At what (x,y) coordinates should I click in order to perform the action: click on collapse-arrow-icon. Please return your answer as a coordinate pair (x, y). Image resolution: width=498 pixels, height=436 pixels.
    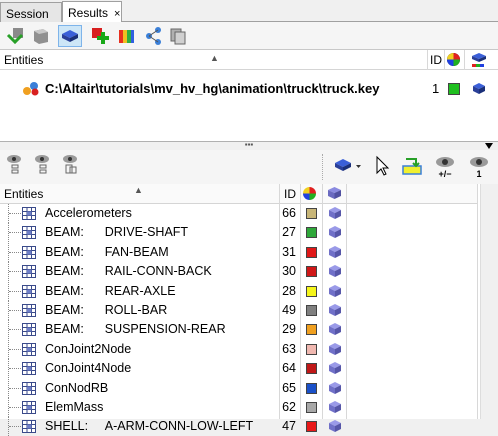
    Looking at the image, I should click on (489, 146).